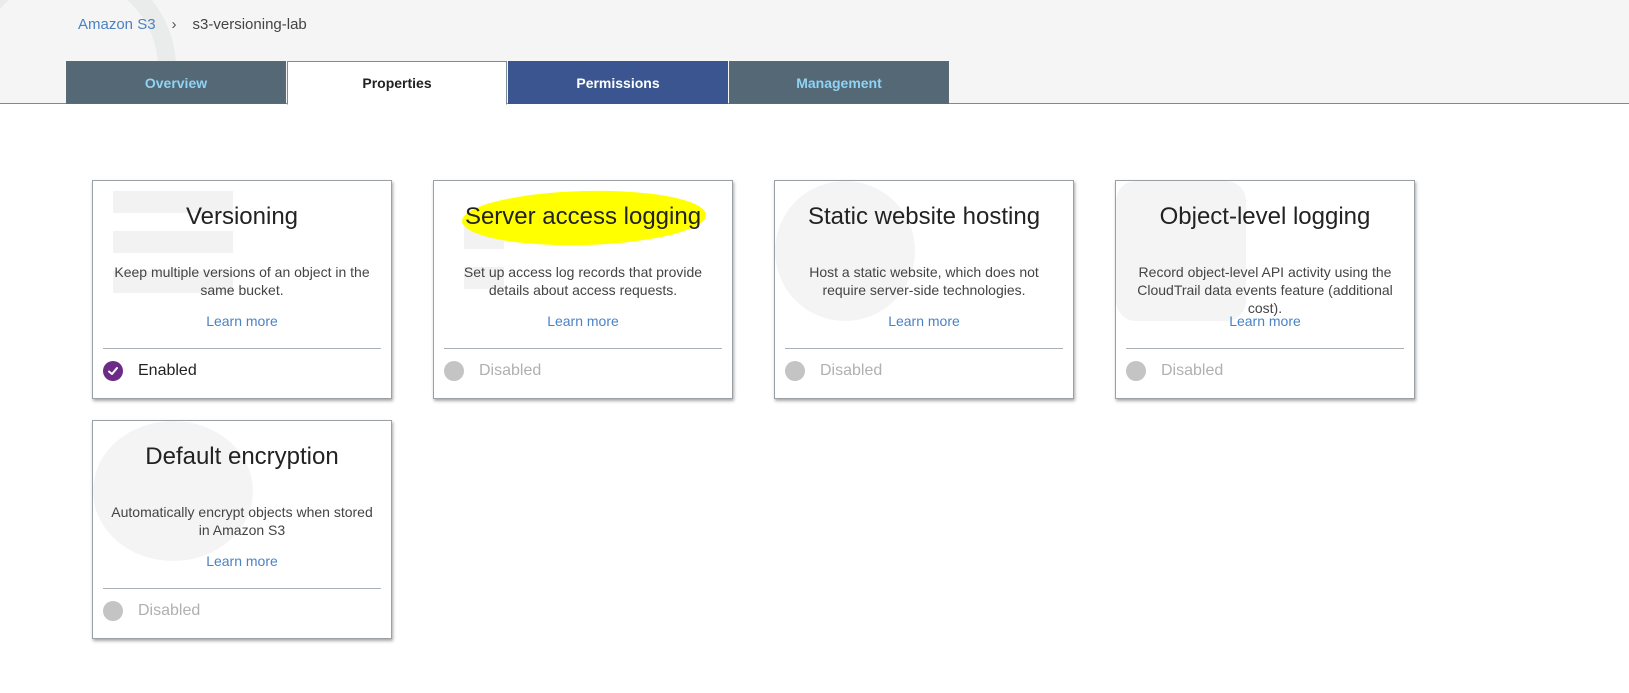  What do you see at coordinates (397, 83) in the screenshot?
I see `tab-properties: Properties` at bounding box center [397, 83].